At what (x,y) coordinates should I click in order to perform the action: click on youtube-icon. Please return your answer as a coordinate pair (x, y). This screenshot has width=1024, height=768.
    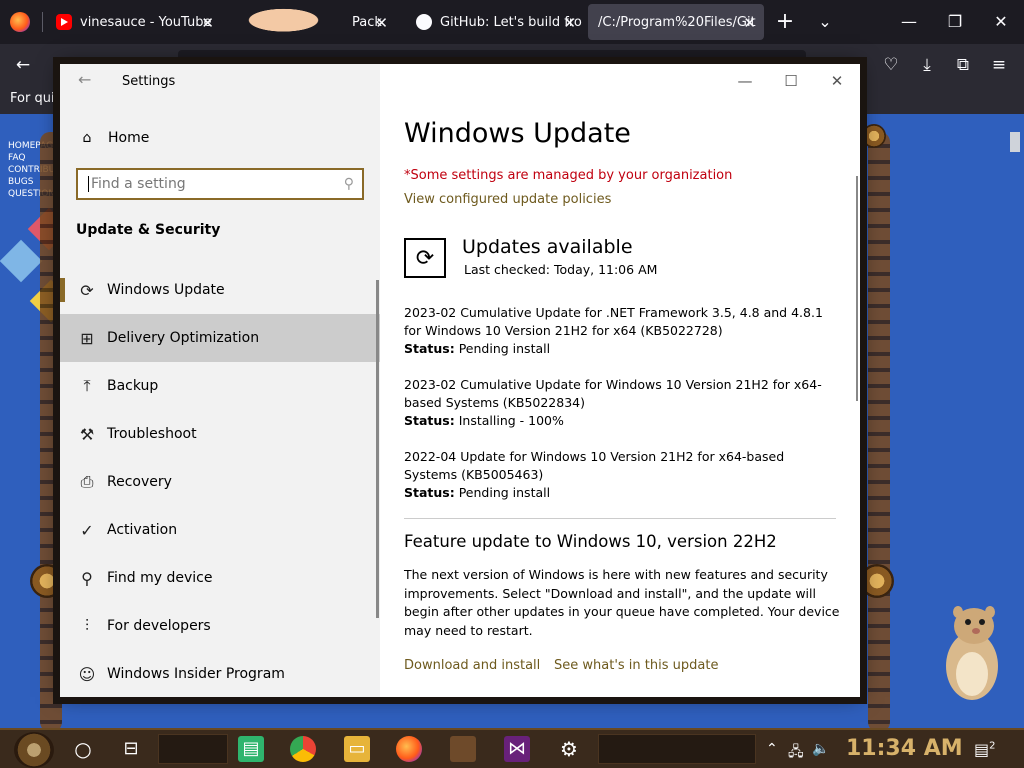
    Looking at the image, I should click on (64, 22).